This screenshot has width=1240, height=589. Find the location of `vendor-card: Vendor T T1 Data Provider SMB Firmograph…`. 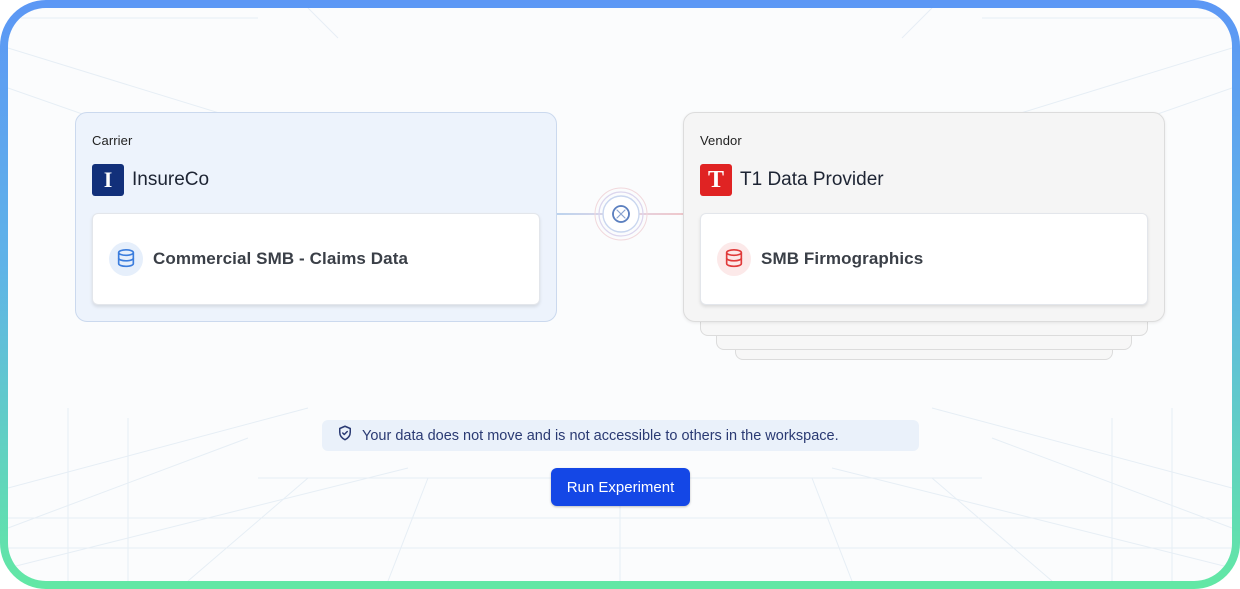

vendor-card: Vendor T T1 Data Provider SMB Firmograph… is located at coordinates (924, 217).